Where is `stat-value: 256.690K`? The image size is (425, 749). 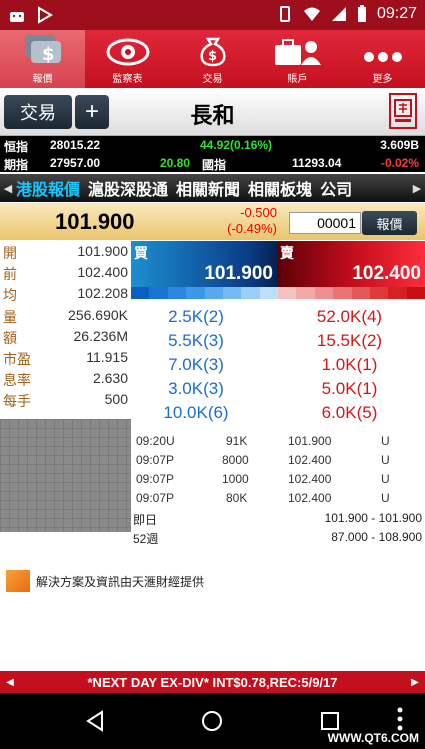 stat-value: 256.690K is located at coordinates (98, 314).